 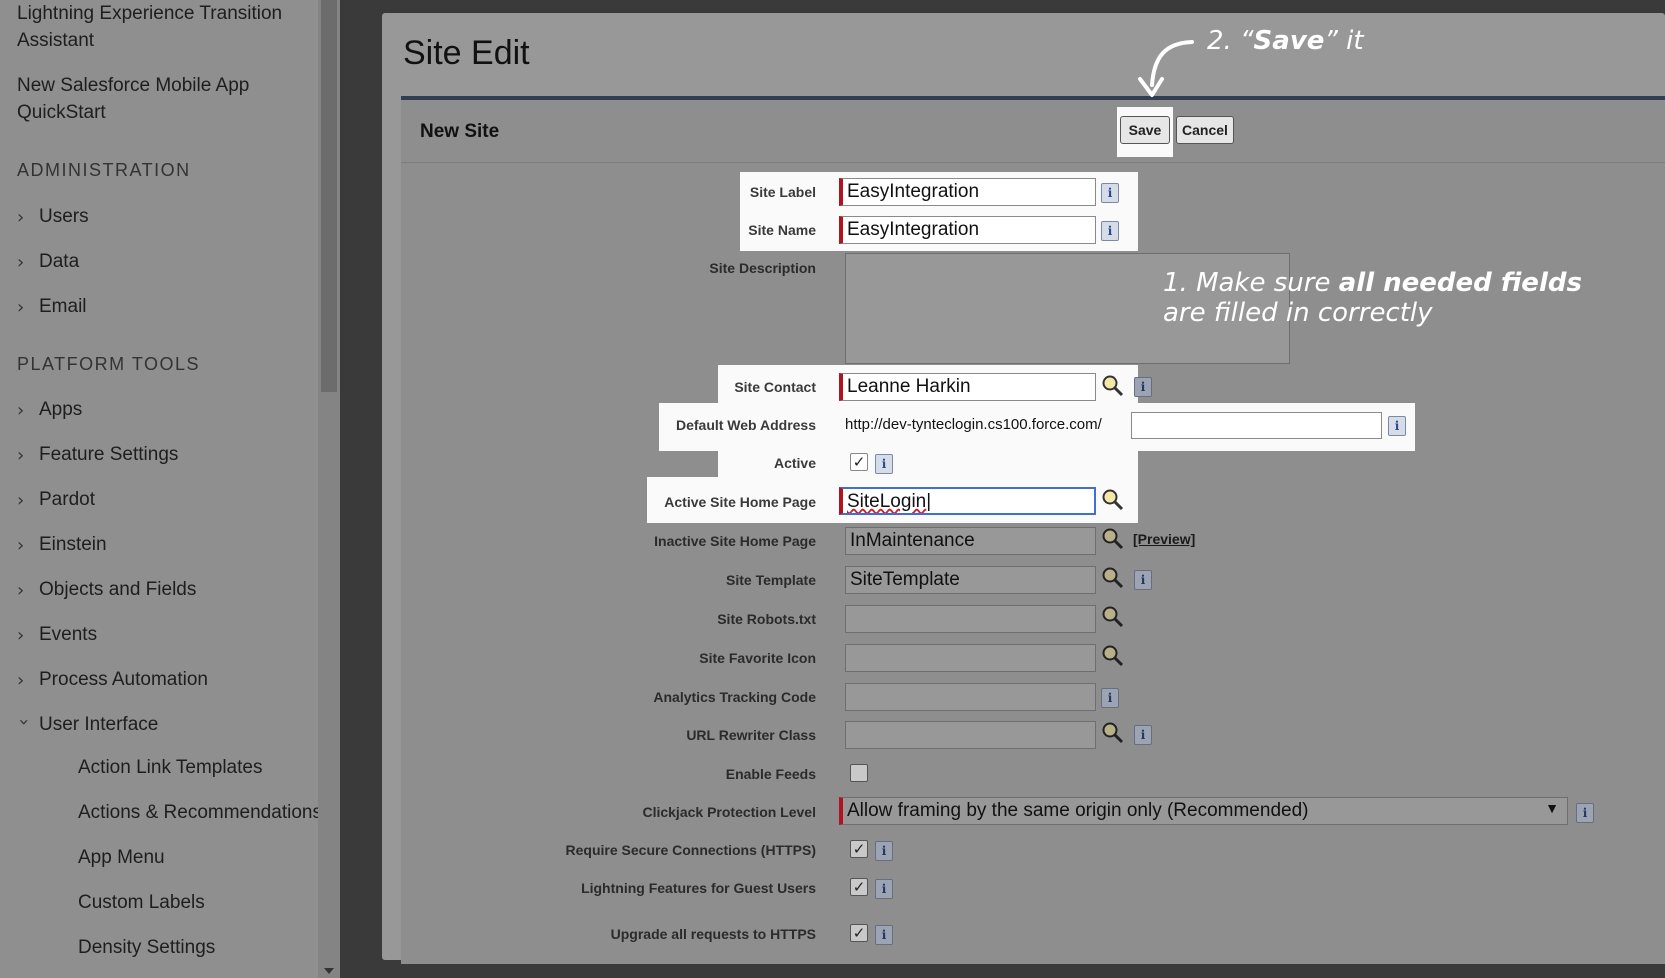 What do you see at coordinates (690, 850) in the screenshot?
I see `https-label: Require Secure Connections (HTTPS)` at bounding box center [690, 850].